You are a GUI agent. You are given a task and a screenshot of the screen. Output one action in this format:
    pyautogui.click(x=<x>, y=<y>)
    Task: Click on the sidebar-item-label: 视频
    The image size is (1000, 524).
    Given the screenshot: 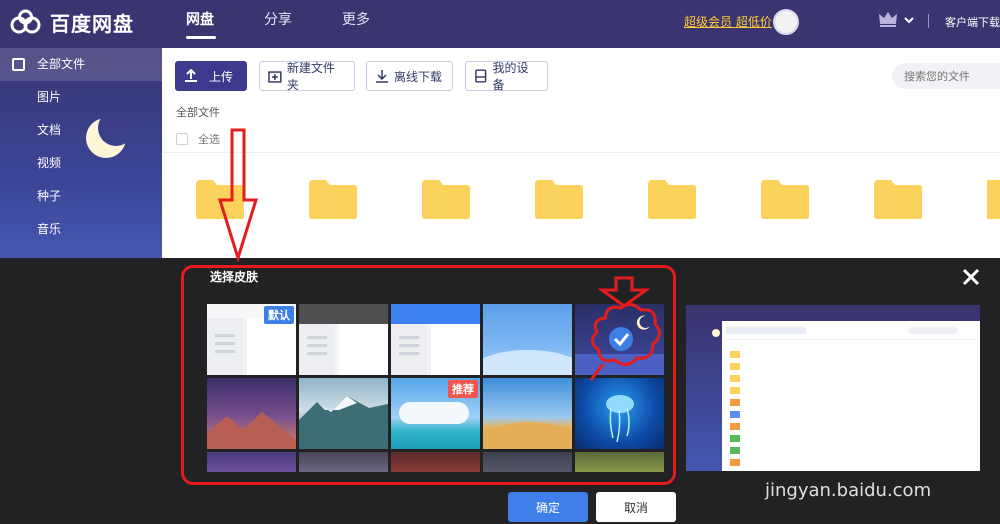 What is the action you would take?
    pyautogui.click(x=49, y=163)
    